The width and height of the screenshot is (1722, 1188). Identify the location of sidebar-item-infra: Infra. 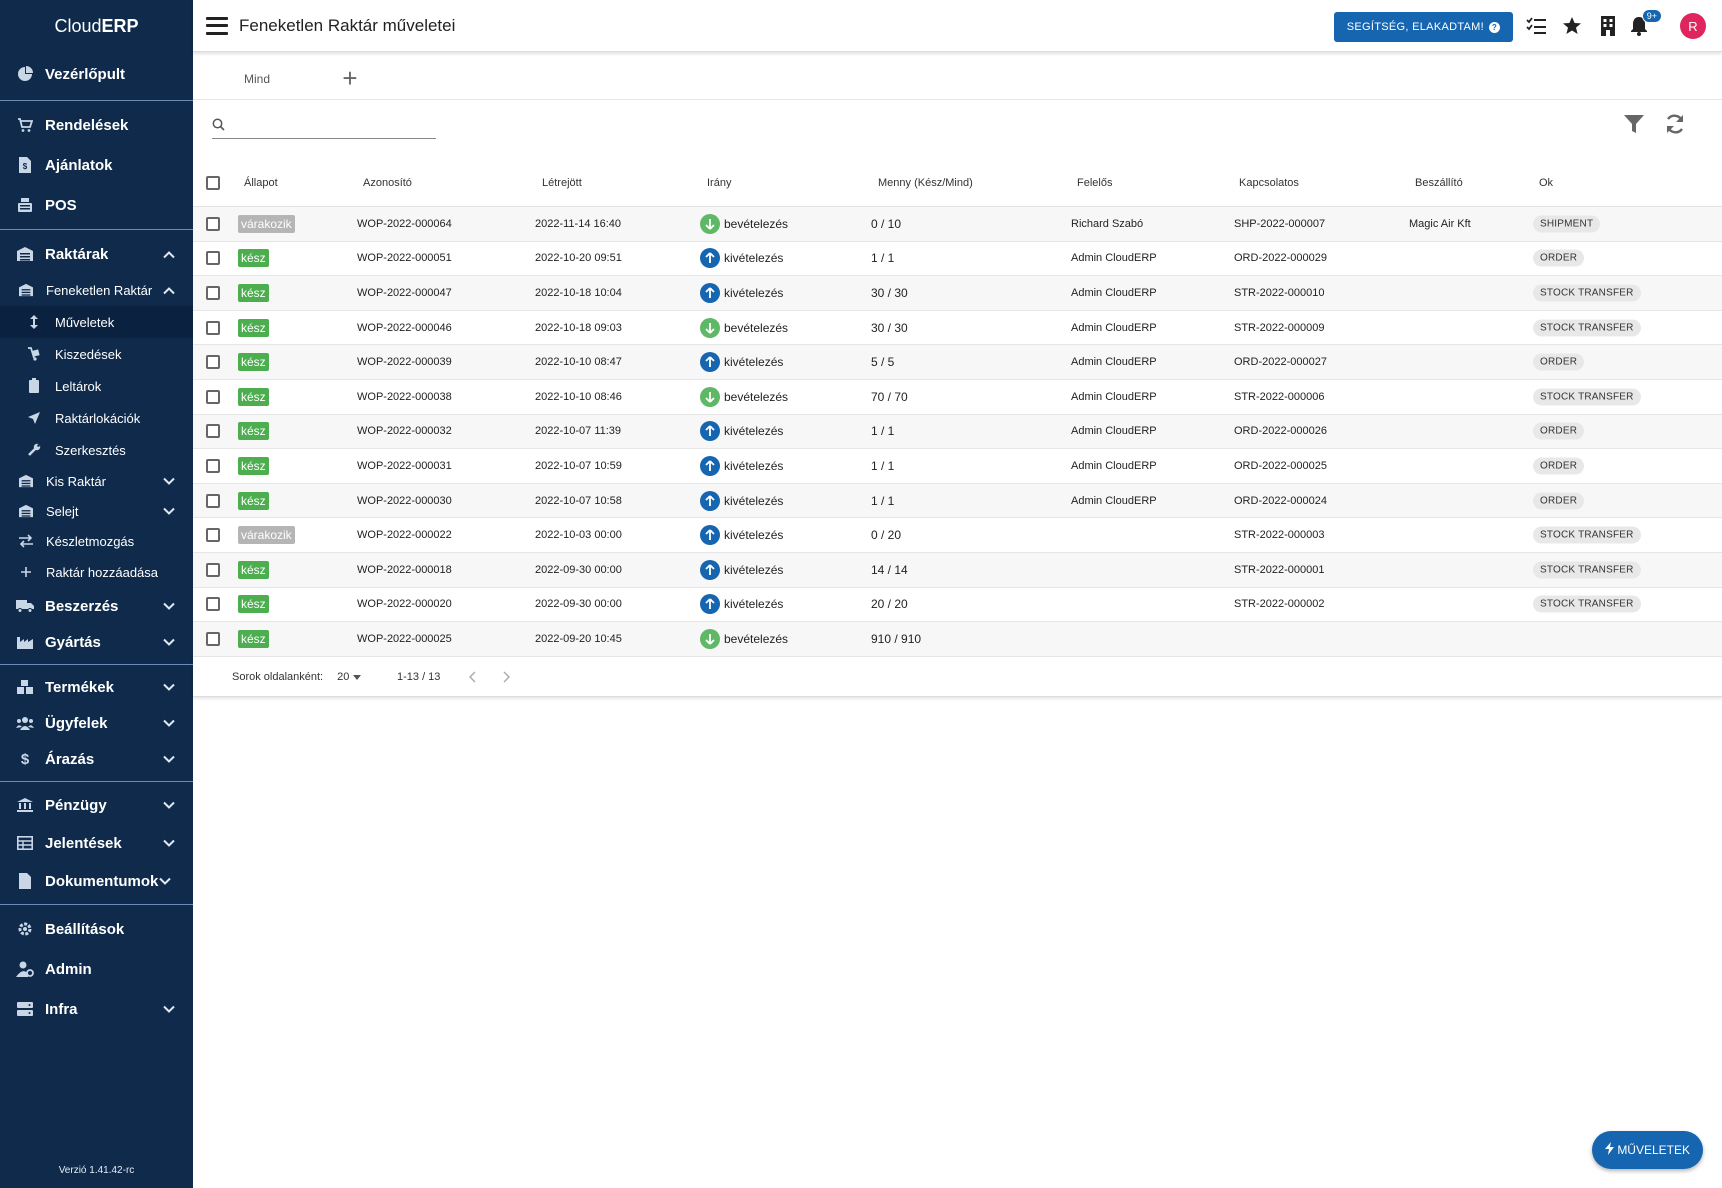
(96, 1009).